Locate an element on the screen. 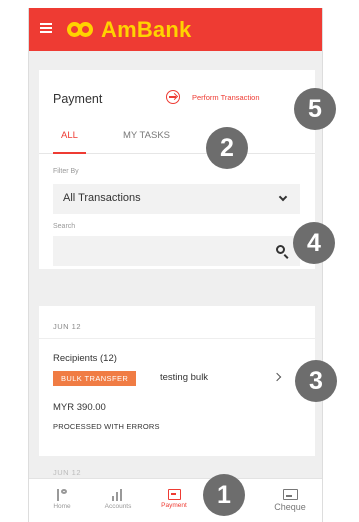 Image resolution: width=359 pixels, height=522 pixels. recipients-count: Recipients (12) is located at coordinates (85, 358).